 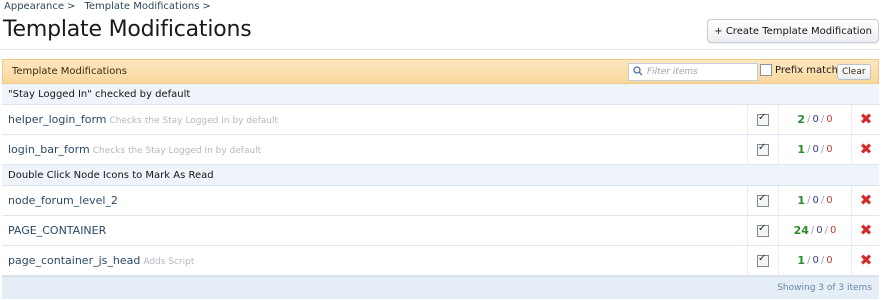 I want to click on filter-placeholder: Filter items, so click(x=672, y=72).